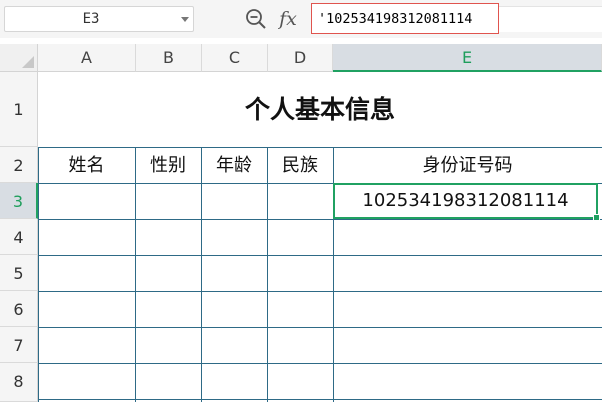 The image size is (602, 402). What do you see at coordinates (169, 58) in the screenshot?
I see `column-header-b: B` at bounding box center [169, 58].